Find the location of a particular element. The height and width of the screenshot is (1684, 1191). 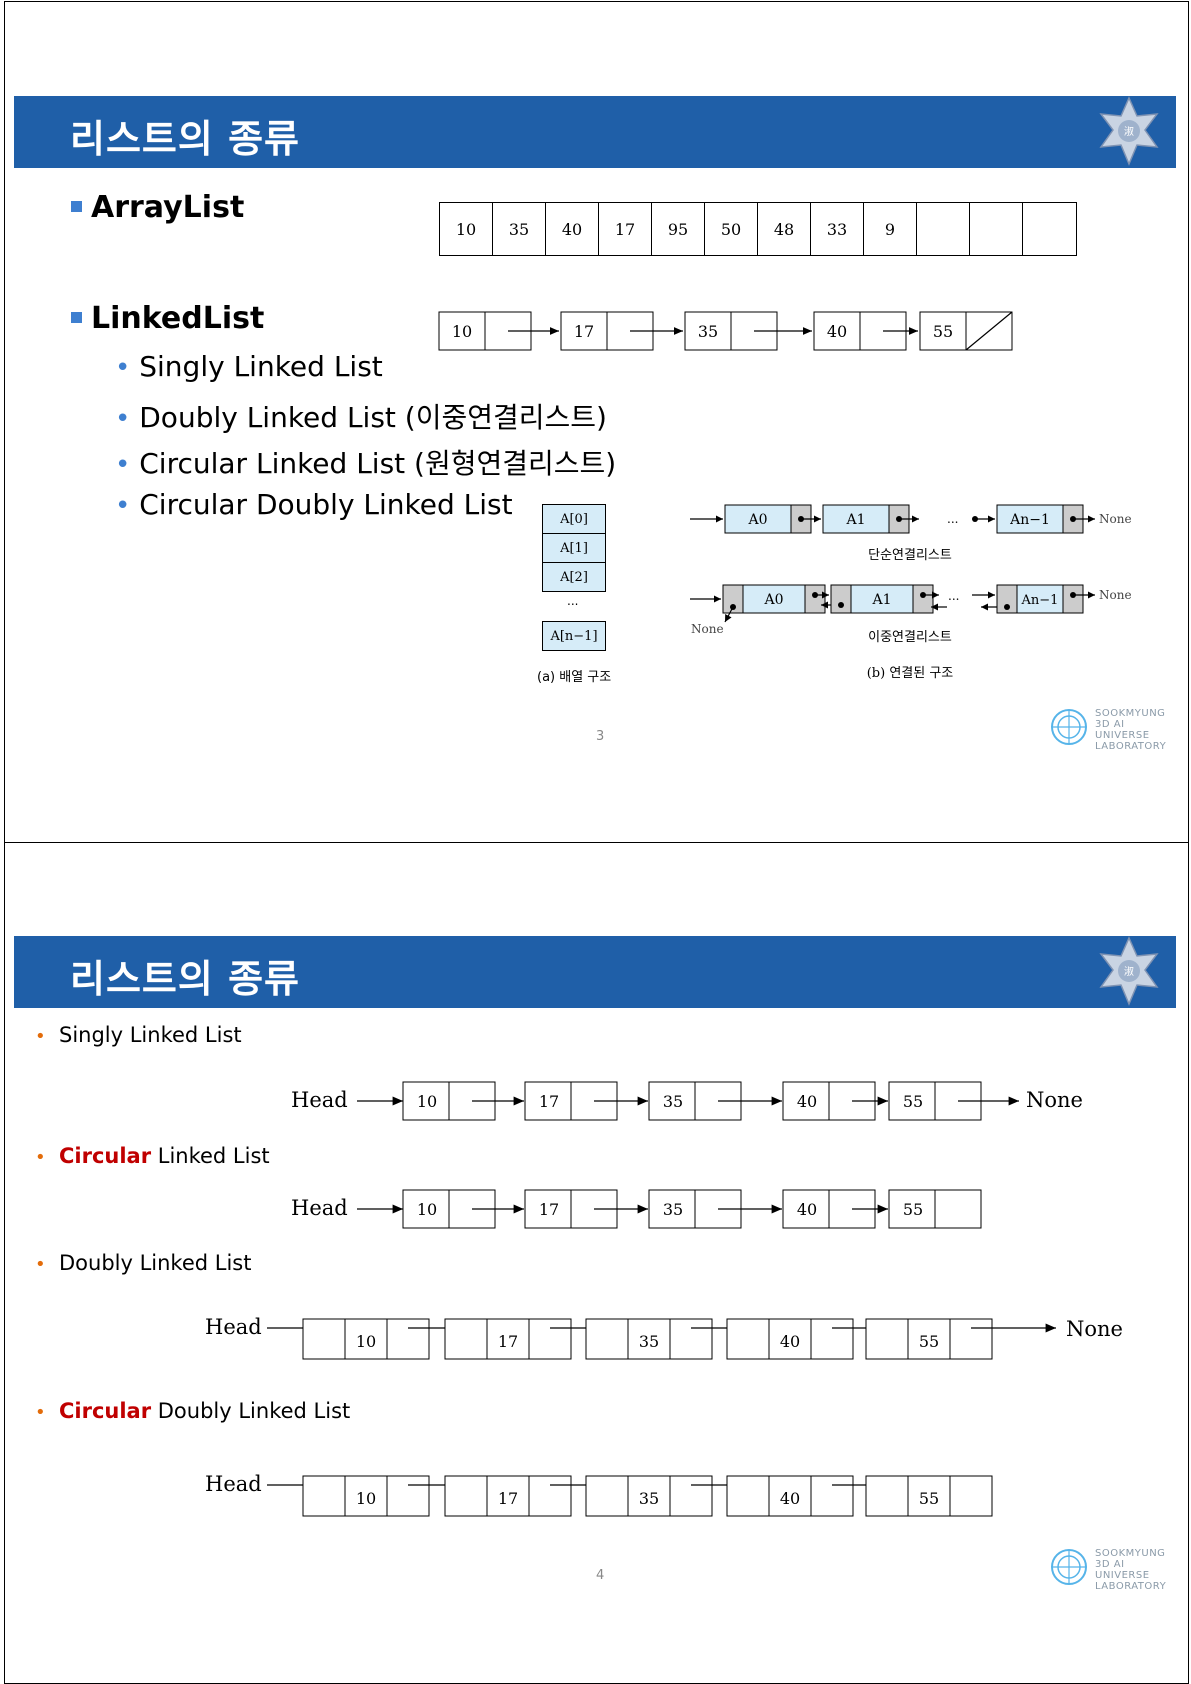

node-link-cell is located at coordinates (958, 1209).